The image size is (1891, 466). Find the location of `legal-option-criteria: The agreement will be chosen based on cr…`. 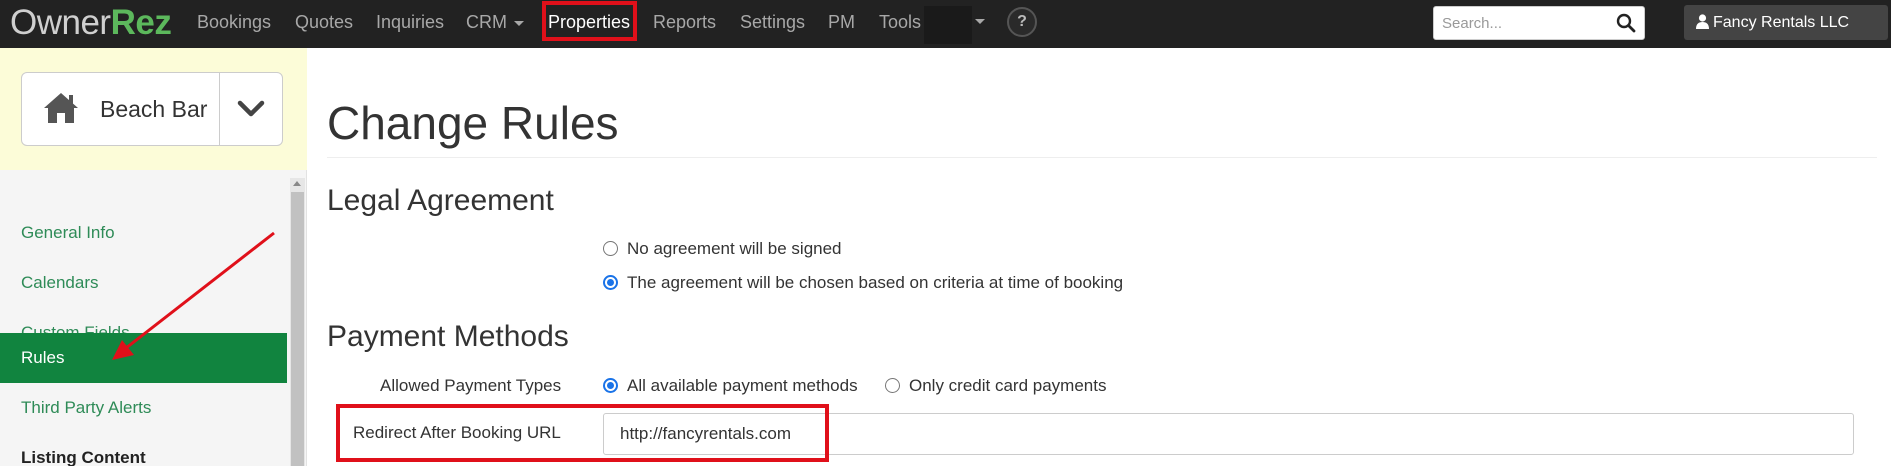

legal-option-criteria: The agreement will be chosen based on cr… is located at coordinates (863, 283).